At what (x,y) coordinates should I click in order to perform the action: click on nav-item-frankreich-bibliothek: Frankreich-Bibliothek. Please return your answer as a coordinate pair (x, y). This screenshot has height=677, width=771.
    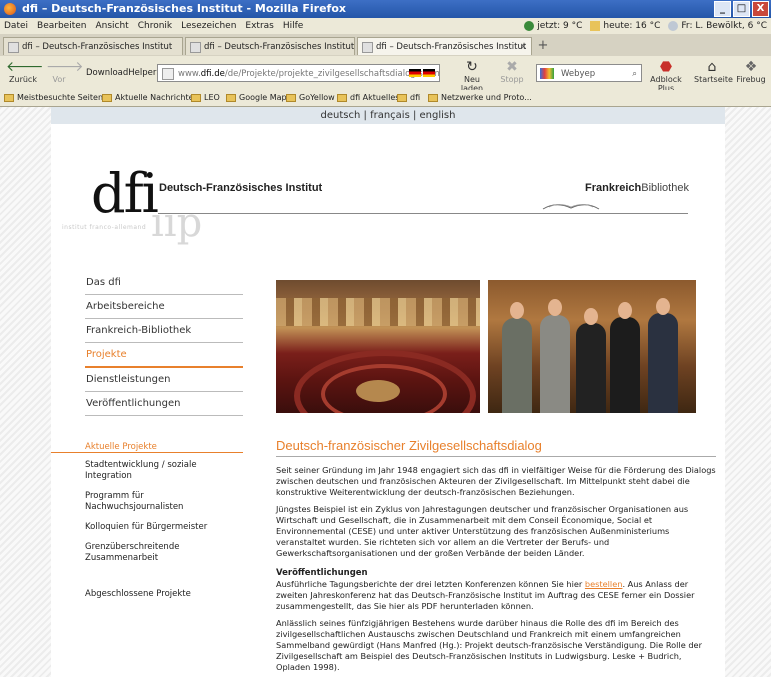
    Looking at the image, I should click on (164, 331).